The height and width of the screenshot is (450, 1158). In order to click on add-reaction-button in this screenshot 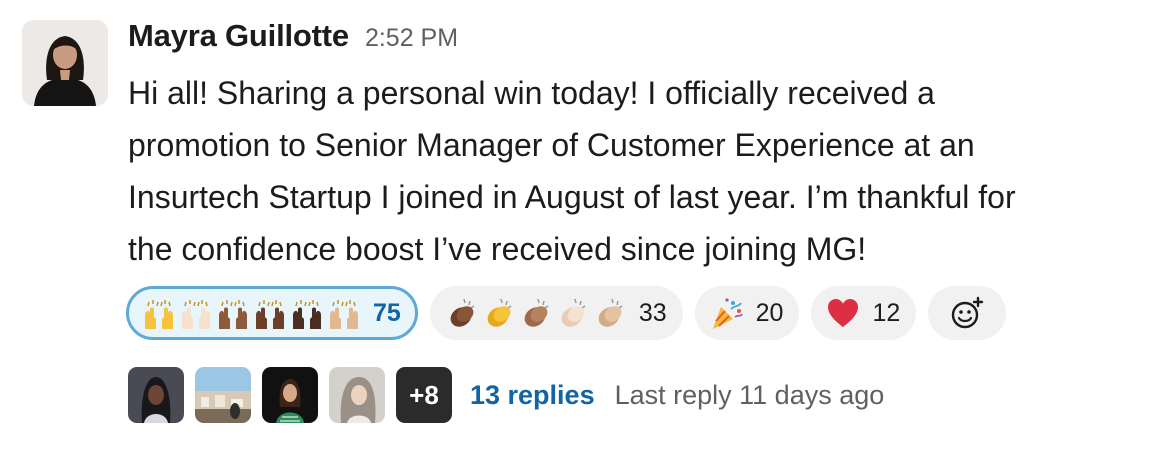, I will do `click(967, 313)`.